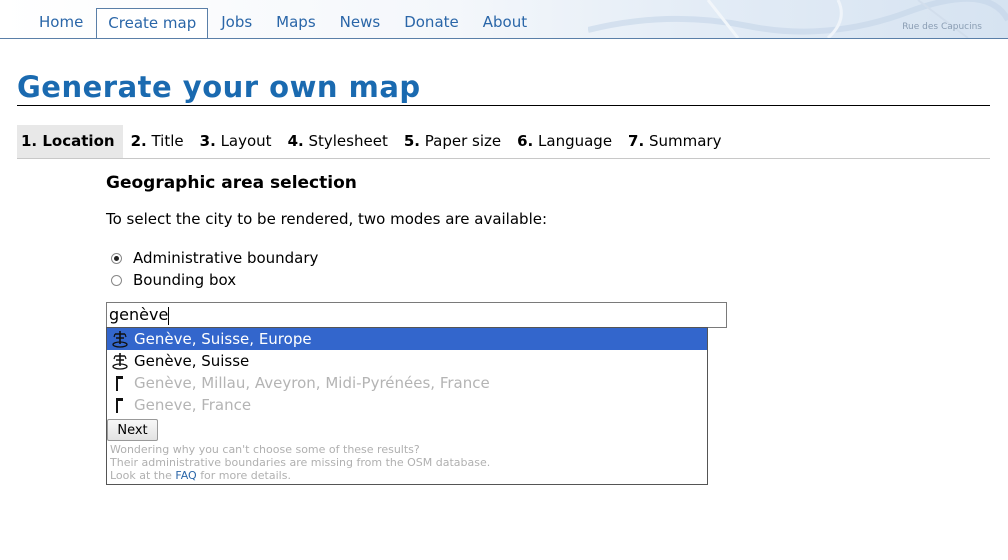 The width and height of the screenshot is (1008, 560). Describe the element at coordinates (246, 141) in the screenshot. I see `step-label: Layout` at that location.